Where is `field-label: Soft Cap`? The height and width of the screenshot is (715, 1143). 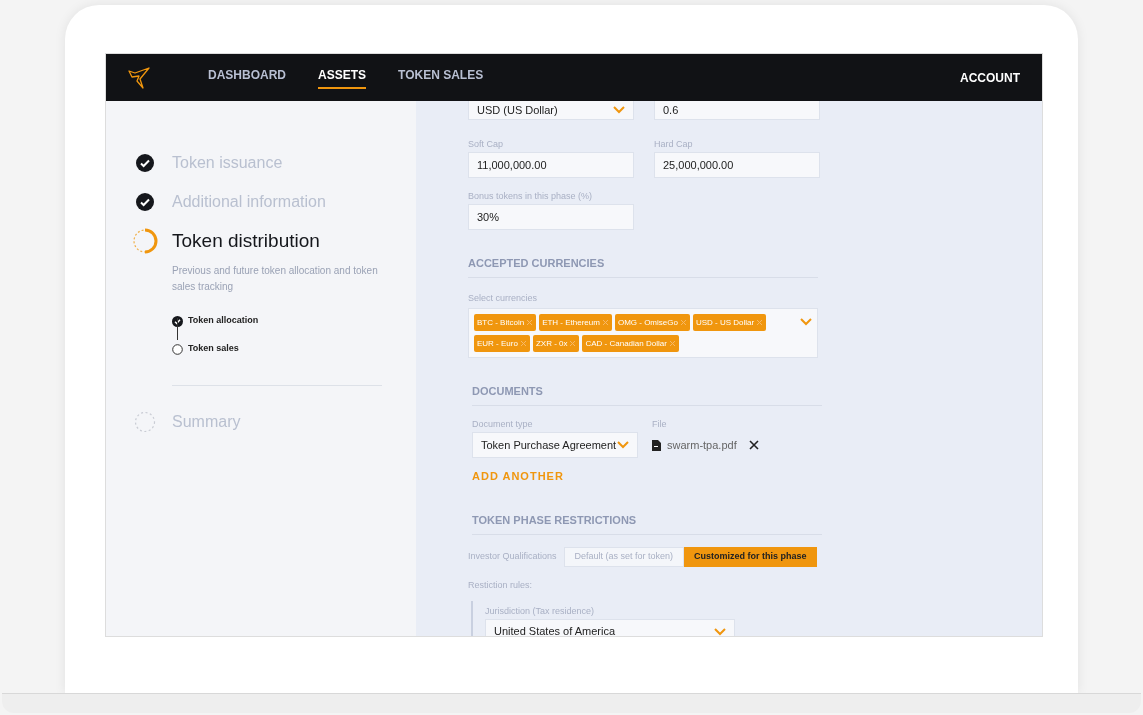 field-label: Soft Cap is located at coordinates (486, 144).